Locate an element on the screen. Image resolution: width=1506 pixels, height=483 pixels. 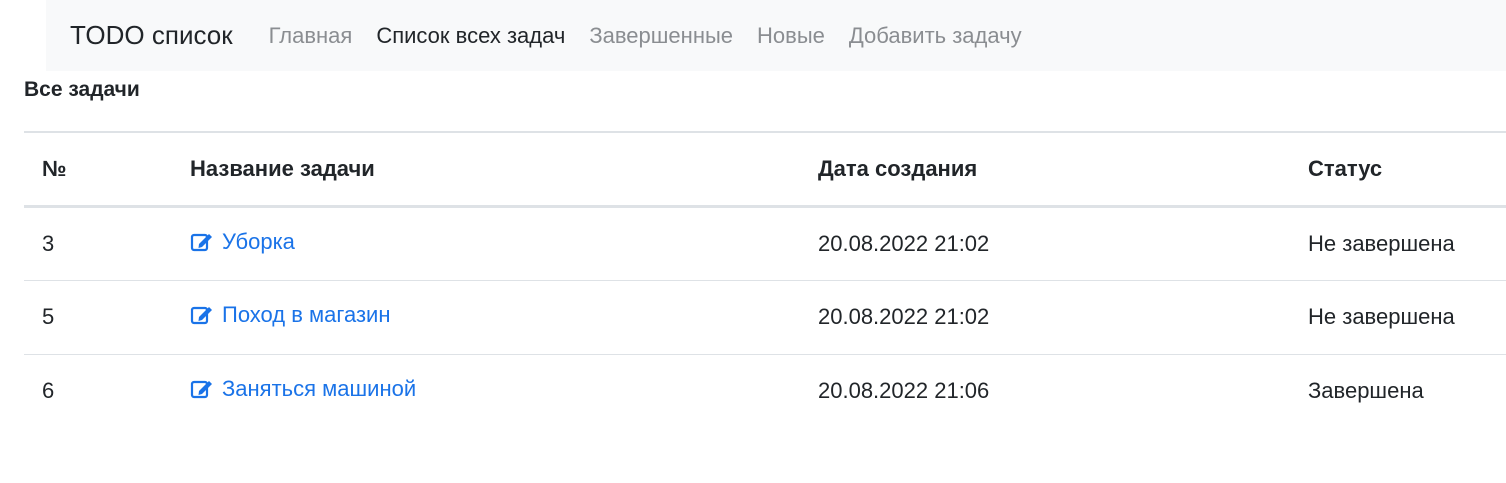
task-name: Уборка is located at coordinates (258, 241).